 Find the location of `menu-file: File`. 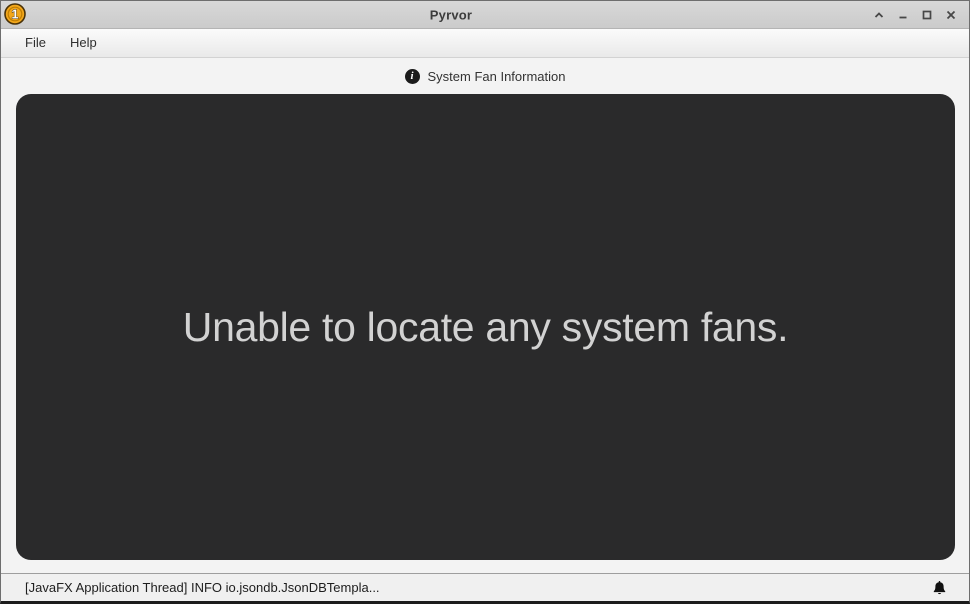

menu-file: File is located at coordinates (35, 43).